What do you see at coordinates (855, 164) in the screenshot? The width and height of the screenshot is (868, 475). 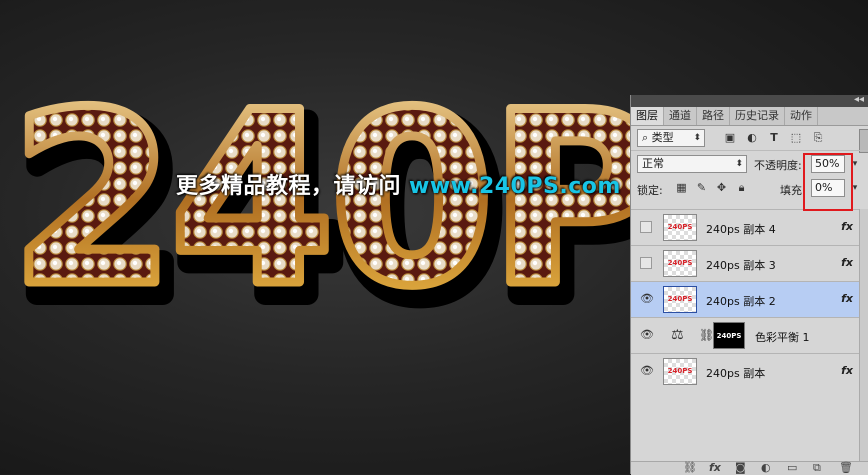 I see `opacity-dropdown-icon: ▾` at bounding box center [855, 164].